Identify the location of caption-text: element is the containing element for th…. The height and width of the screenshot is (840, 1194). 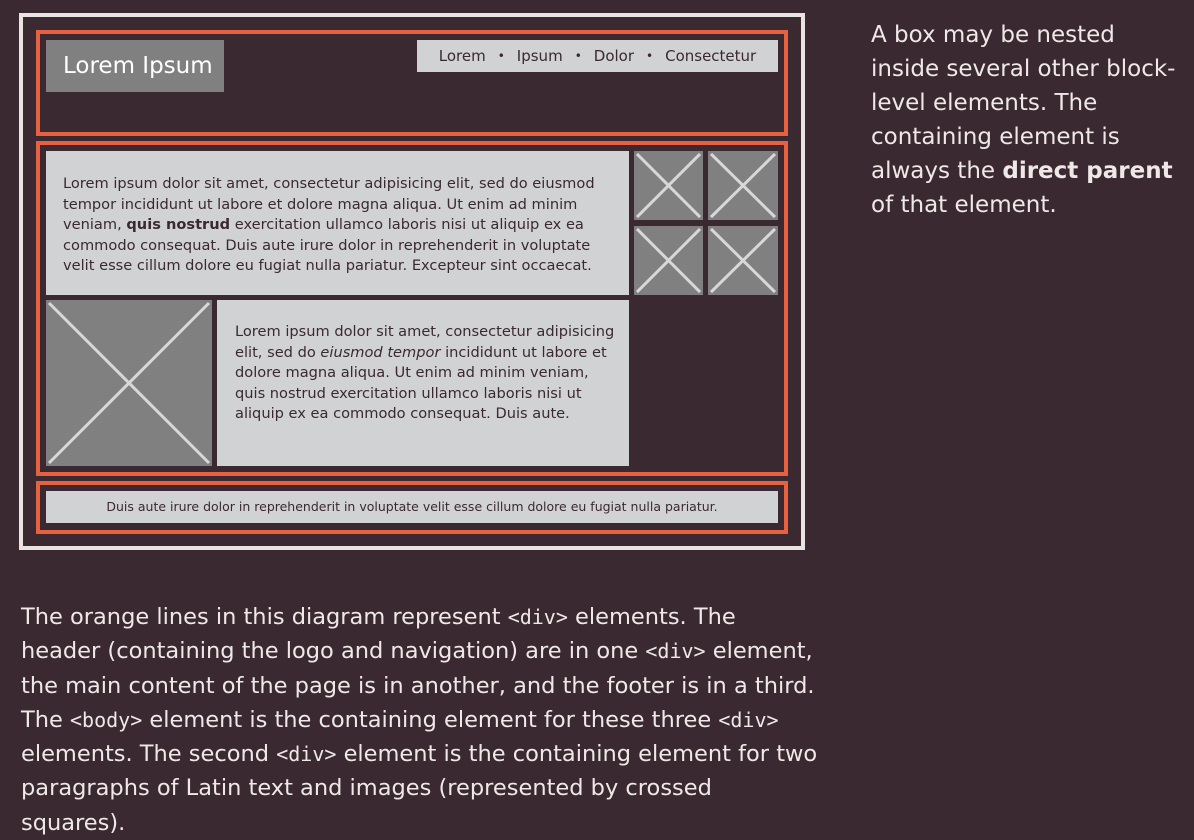
(430, 719).